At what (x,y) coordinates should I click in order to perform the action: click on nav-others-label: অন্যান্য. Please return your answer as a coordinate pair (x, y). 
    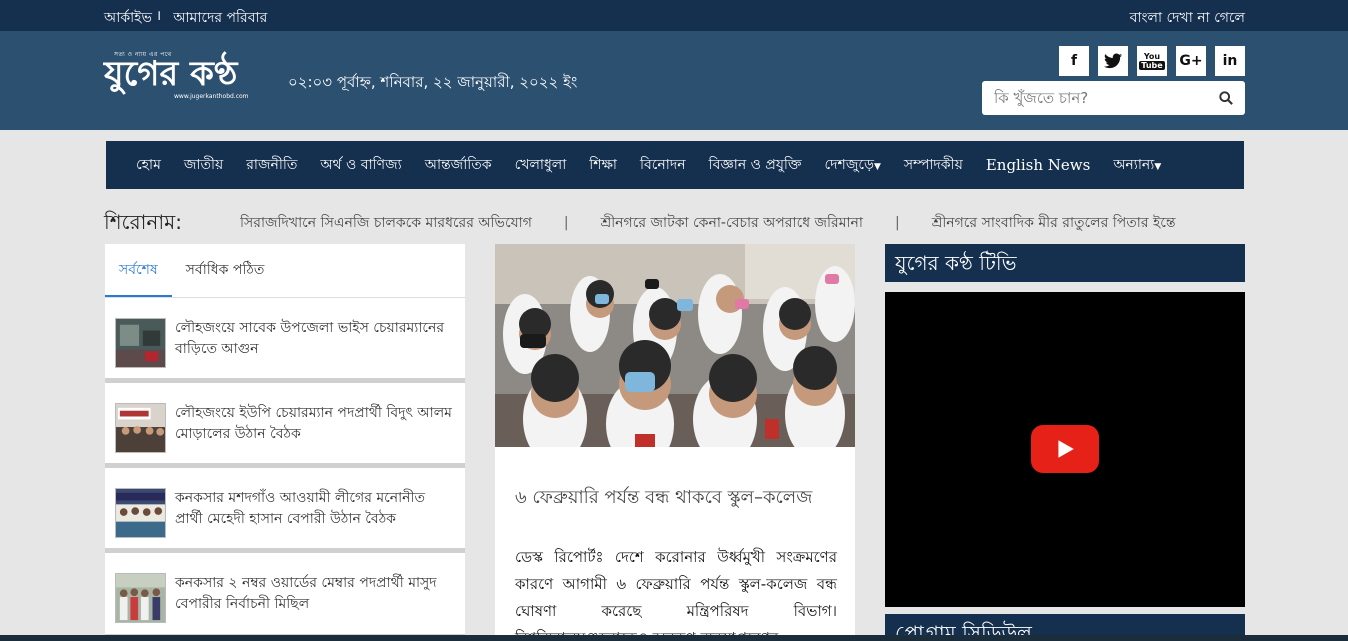
    Looking at the image, I should click on (1134, 165).